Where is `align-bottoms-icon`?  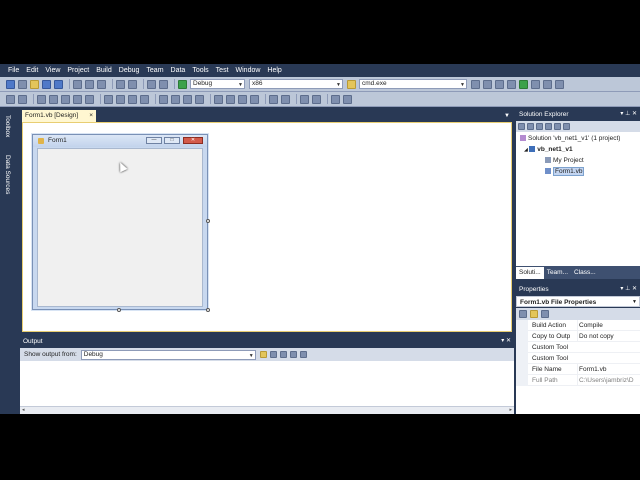
align-bottoms-icon is located at coordinates (89, 99).